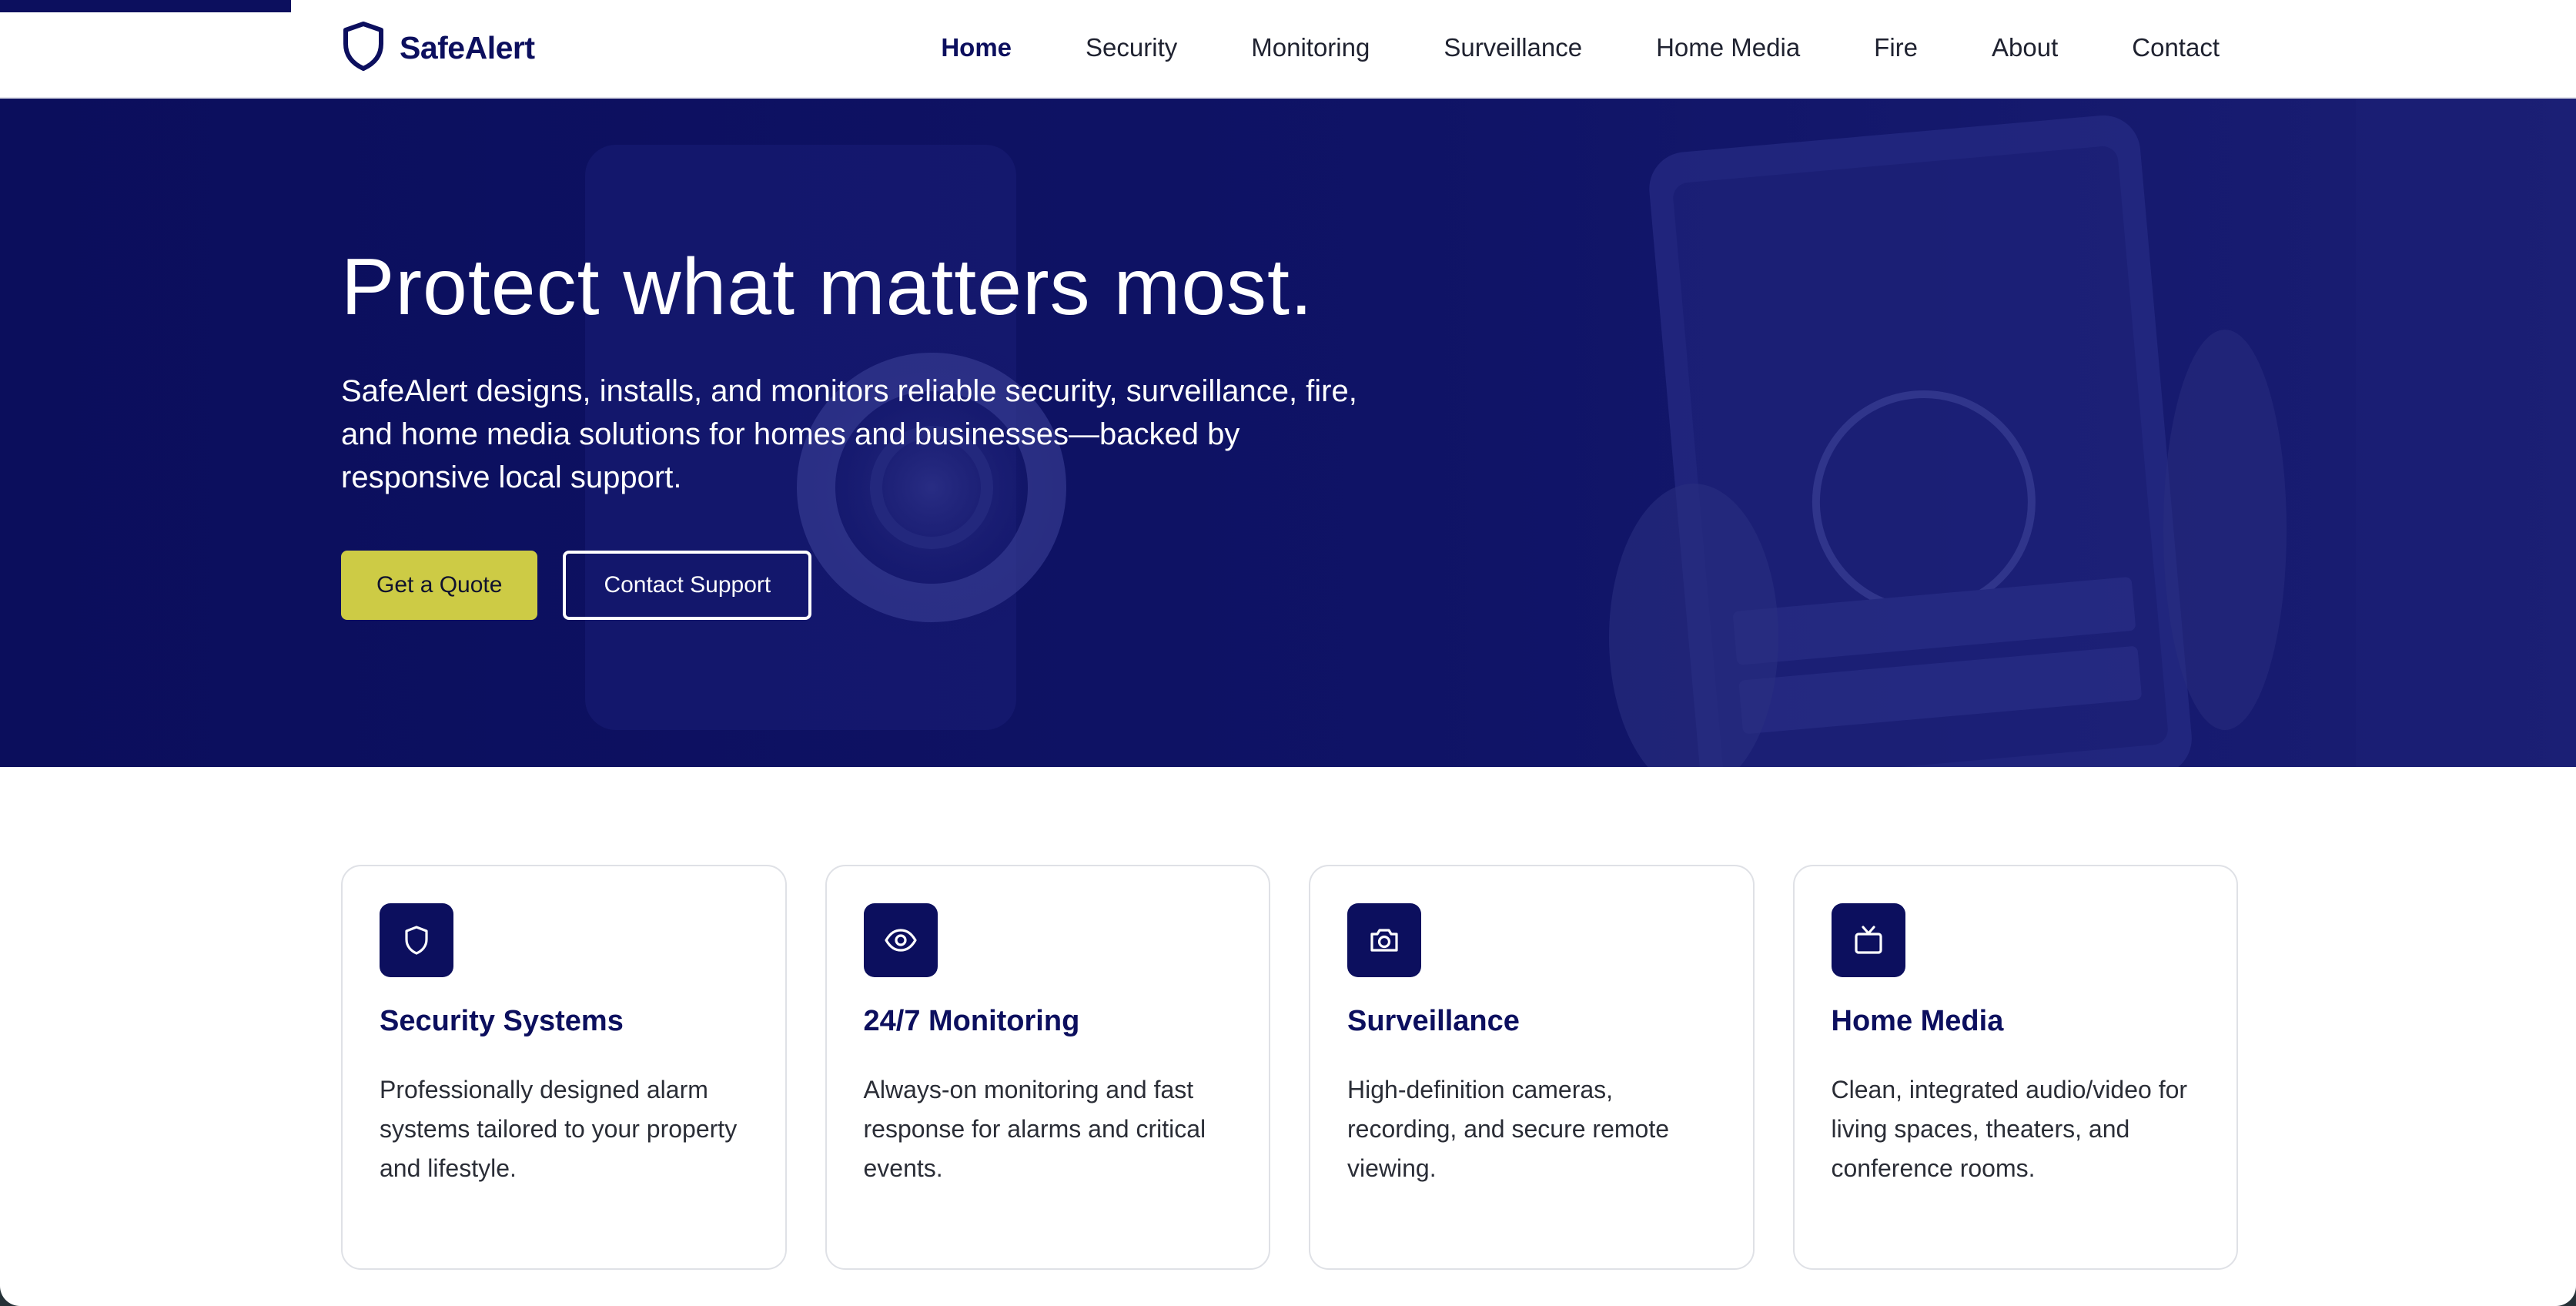  I want to click on nav-item-about: About, so click(2025, 47).